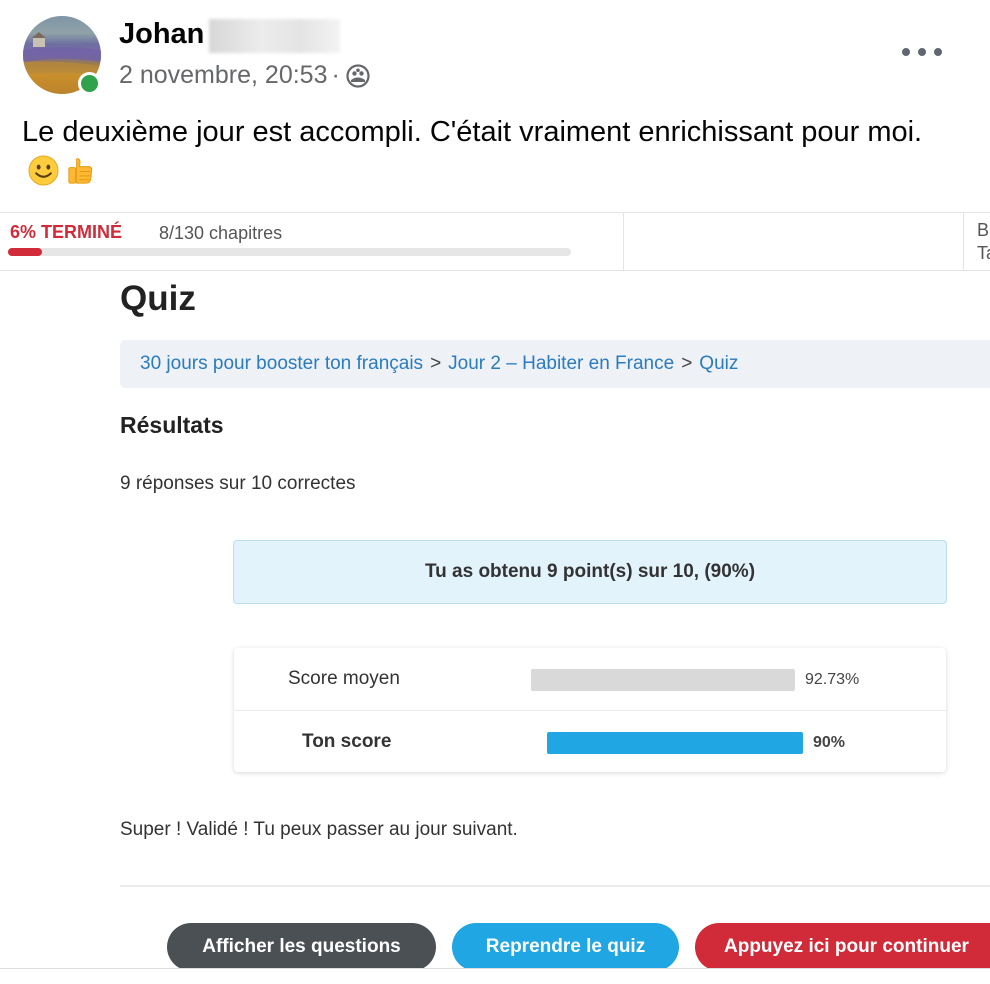  What do you see at coordinates (675, 743) in the screenshot?
I see `your-score-bar` at bounding box center [675, 743].